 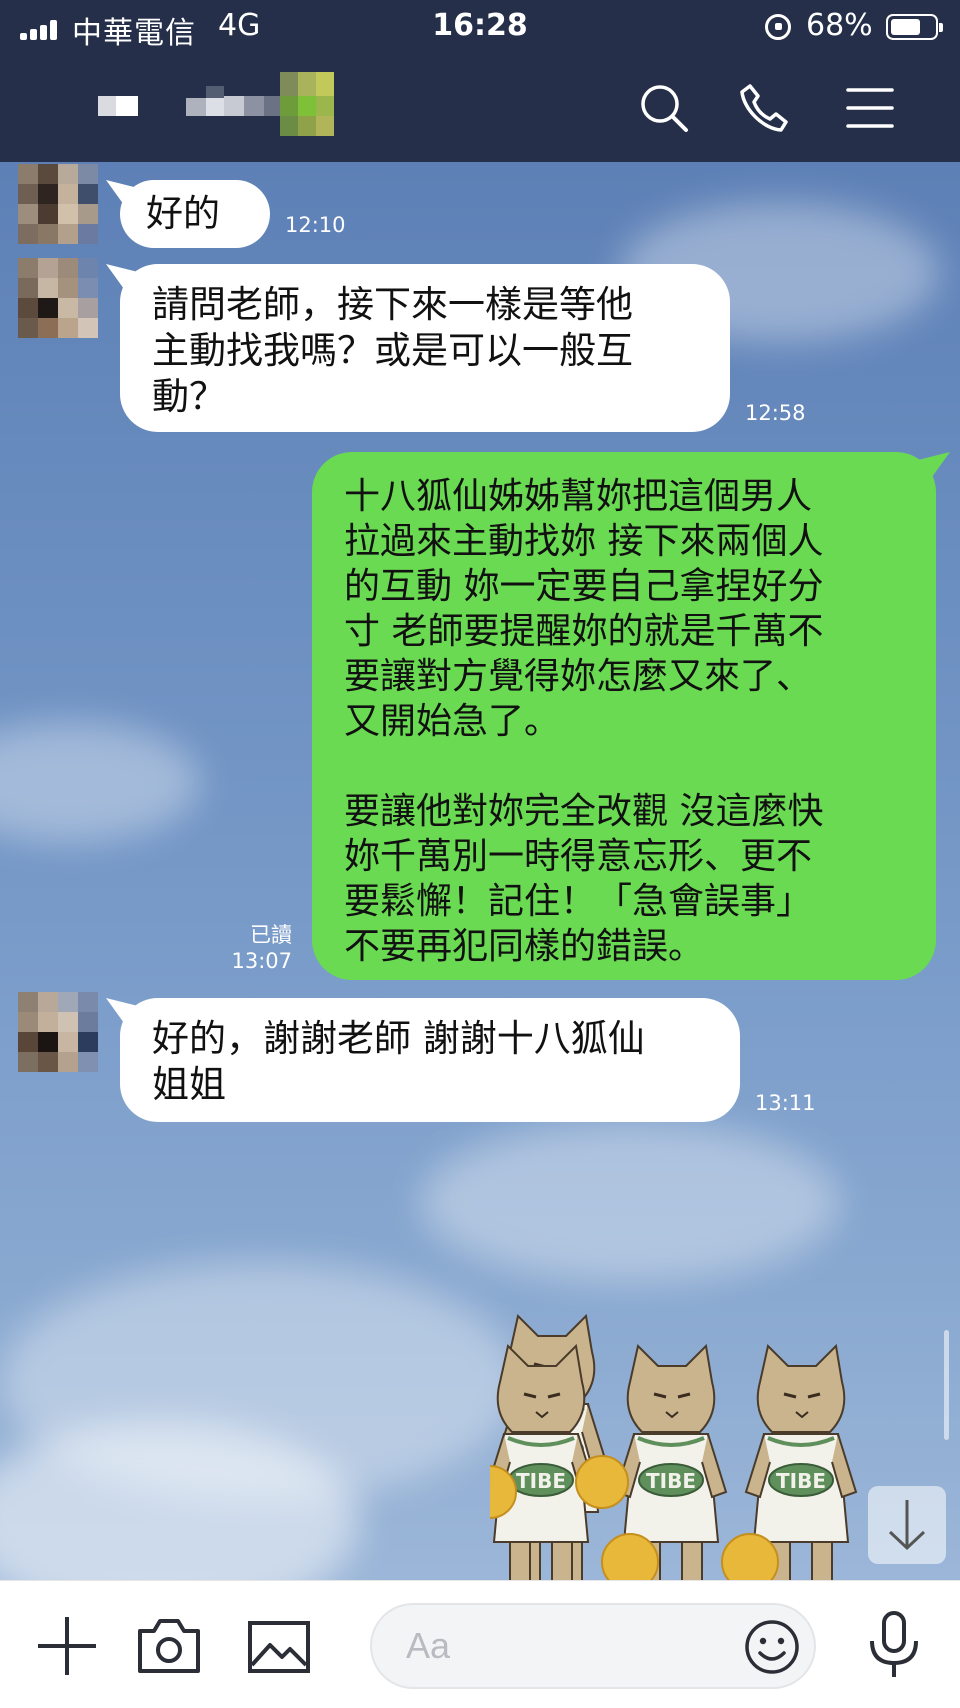 I want to click on read-label: 已讀, so click(x=271, y=935).